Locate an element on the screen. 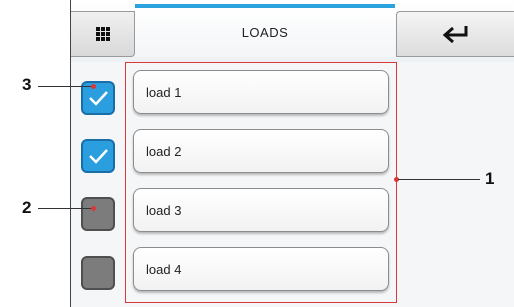 The width and height of the screenshot is (514, 307). grid-icon is located at coordinates (102, 34).